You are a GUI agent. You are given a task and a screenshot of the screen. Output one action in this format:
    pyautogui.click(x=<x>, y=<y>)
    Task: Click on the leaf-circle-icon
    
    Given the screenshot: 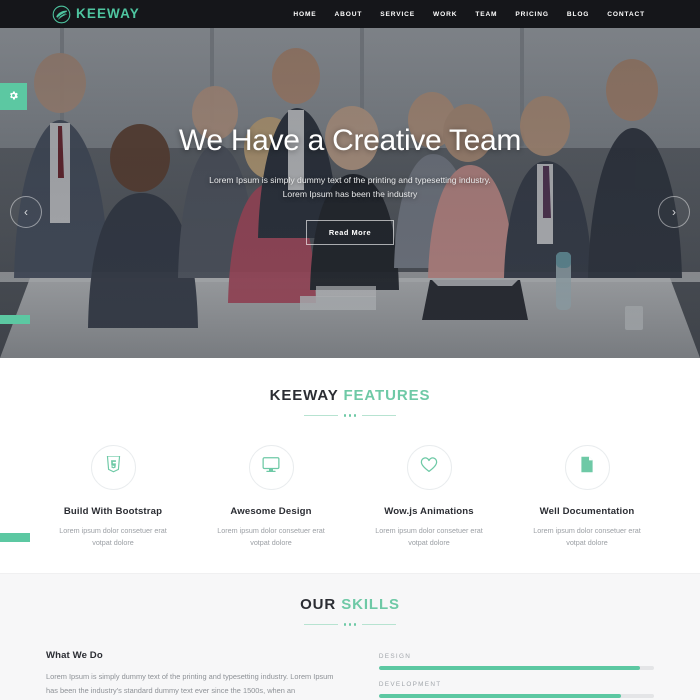 What is the action you would take?
    pyautogui.click(x=61, y=14)
    